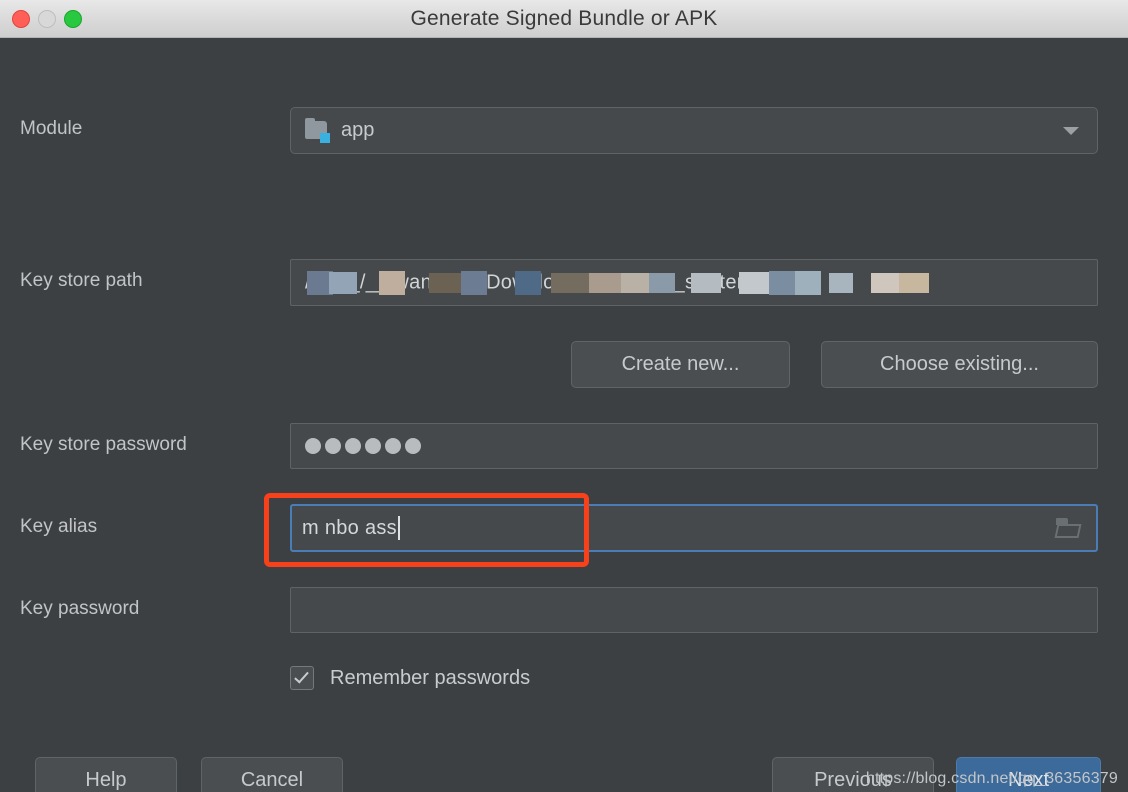 This screenshot has width=1128, height=792. What do you see at coordinates (349, 527) in the screenshot?
I see `key-alias-value: m nbo ass` at bounding box center [349, 527].